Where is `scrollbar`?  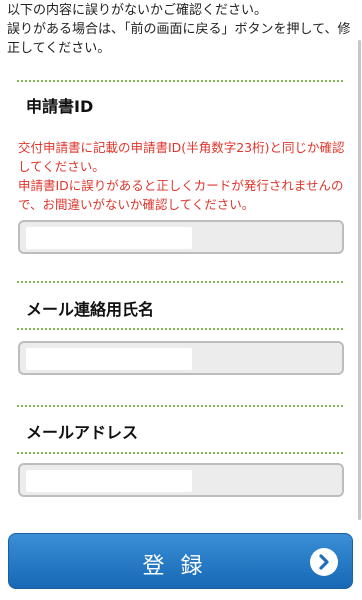
scrollbar is located at coordinates (359, 300).